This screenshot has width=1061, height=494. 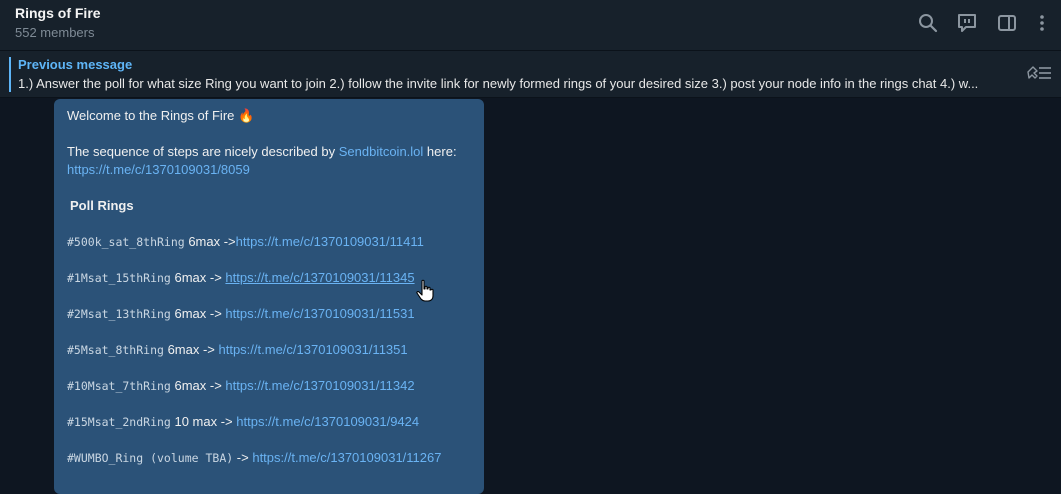 What do you see at coordinates (1007, 23) in the screenshot?
I see `sidebar-toggle-icon` at bounding box center [1007, 23].